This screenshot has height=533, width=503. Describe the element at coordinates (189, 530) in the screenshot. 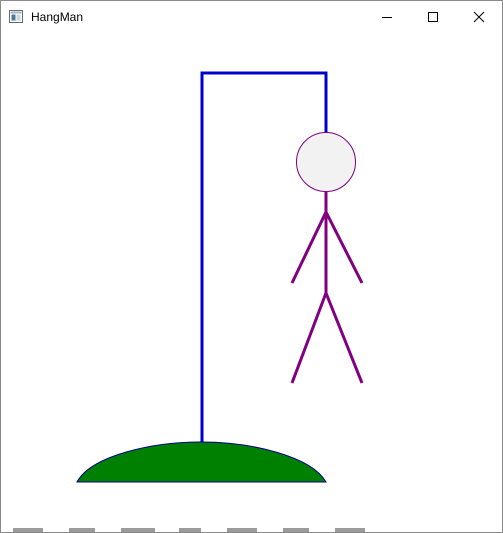

I see `clipped-bottom-controls` at that location.